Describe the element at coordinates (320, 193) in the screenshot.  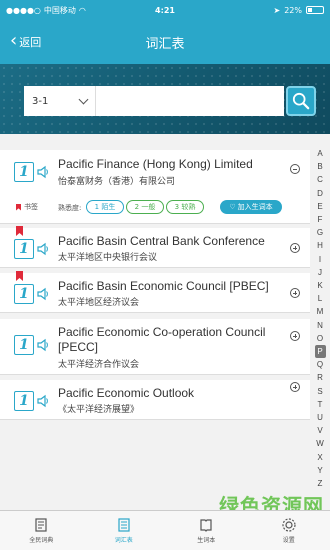
I see `alphabet-index-letter: D` at that location.